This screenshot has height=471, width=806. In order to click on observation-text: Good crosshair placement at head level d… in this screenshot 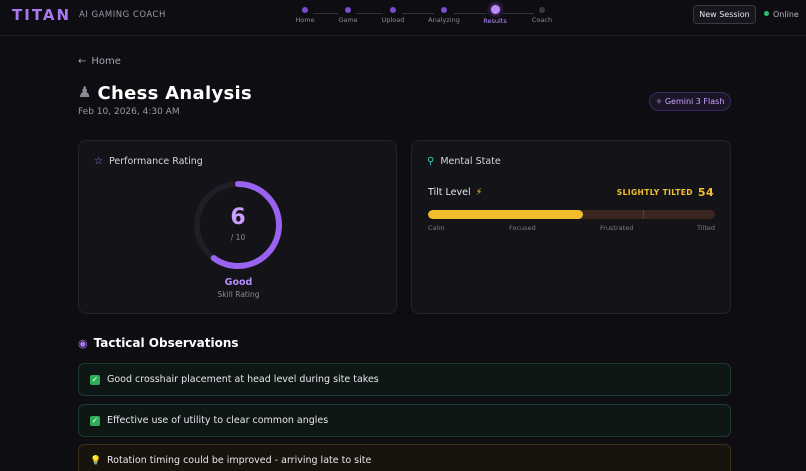, I will do `click(243, 379)`.